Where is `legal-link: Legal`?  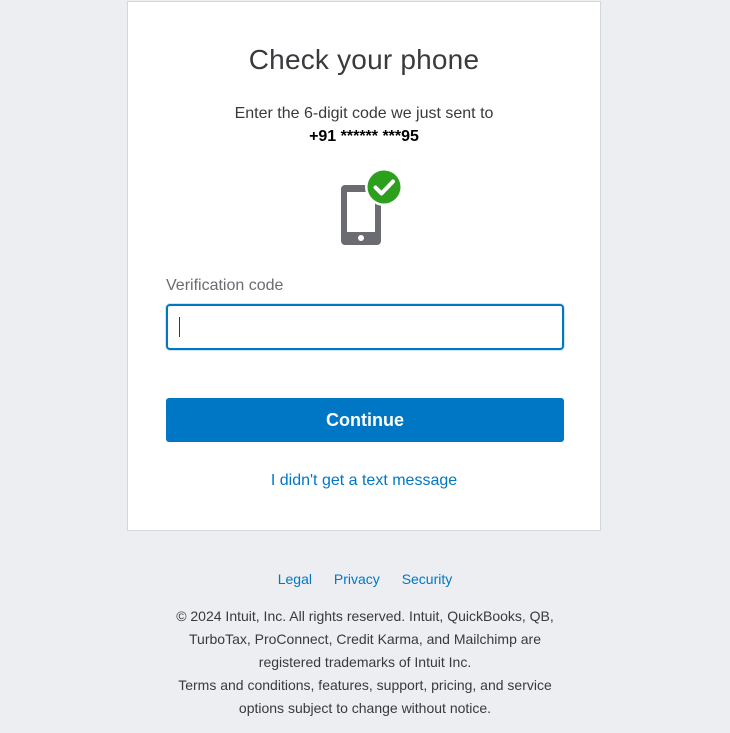
legal-link: Legal is located at coordinates (295, 579).